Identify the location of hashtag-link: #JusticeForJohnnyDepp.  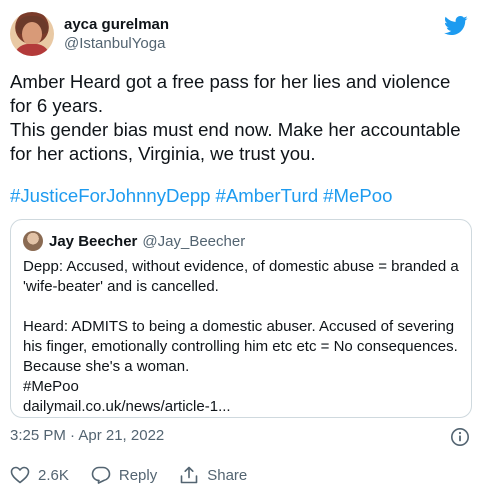
(110, 195).